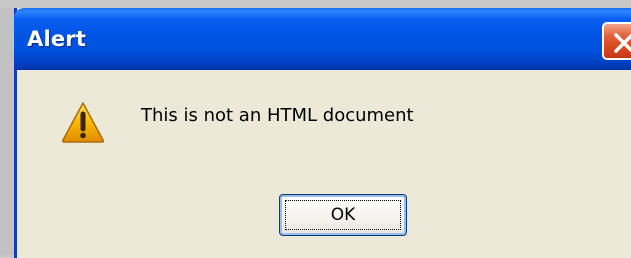 The image size is (631, 258). I want to click on ok-button: OK, so click(343, 215).